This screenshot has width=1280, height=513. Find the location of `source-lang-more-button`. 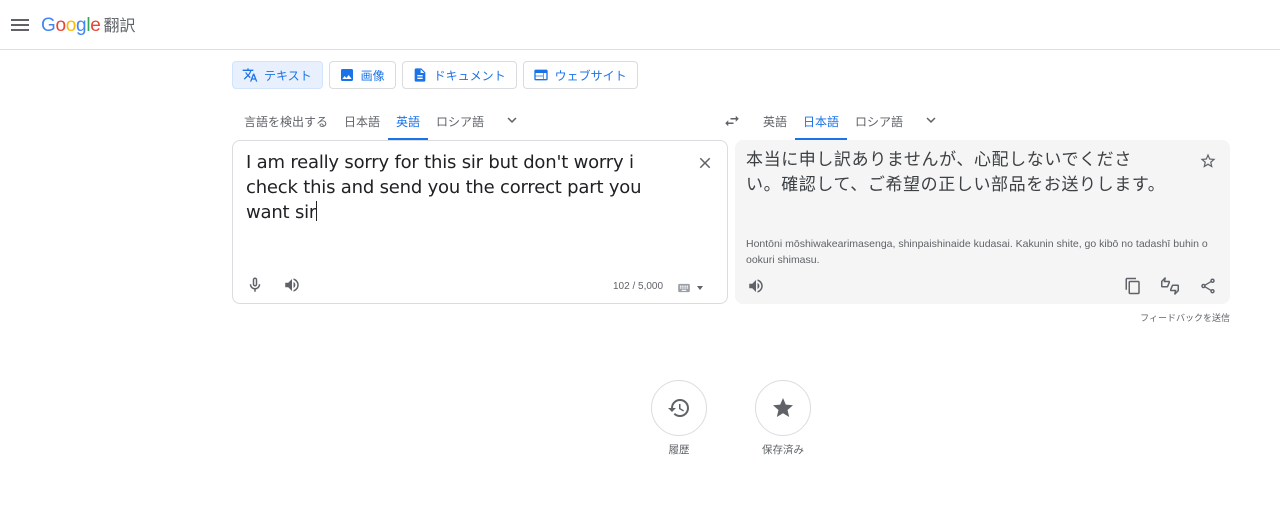

source-lang-more-button is located at coordinates (512, 123).